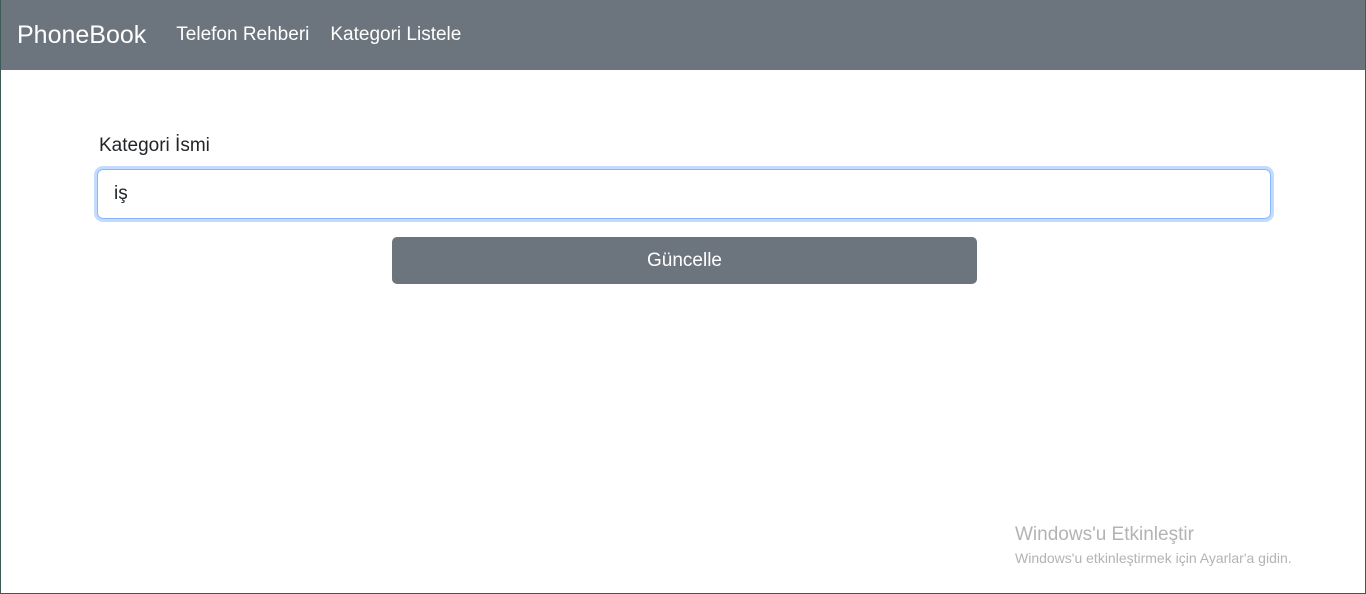  What do you see at coordinates (395, 35) in the screenshot?
I see `nav-link-kategori-listele: Kategori Listele` at bounding box center [395, 35].